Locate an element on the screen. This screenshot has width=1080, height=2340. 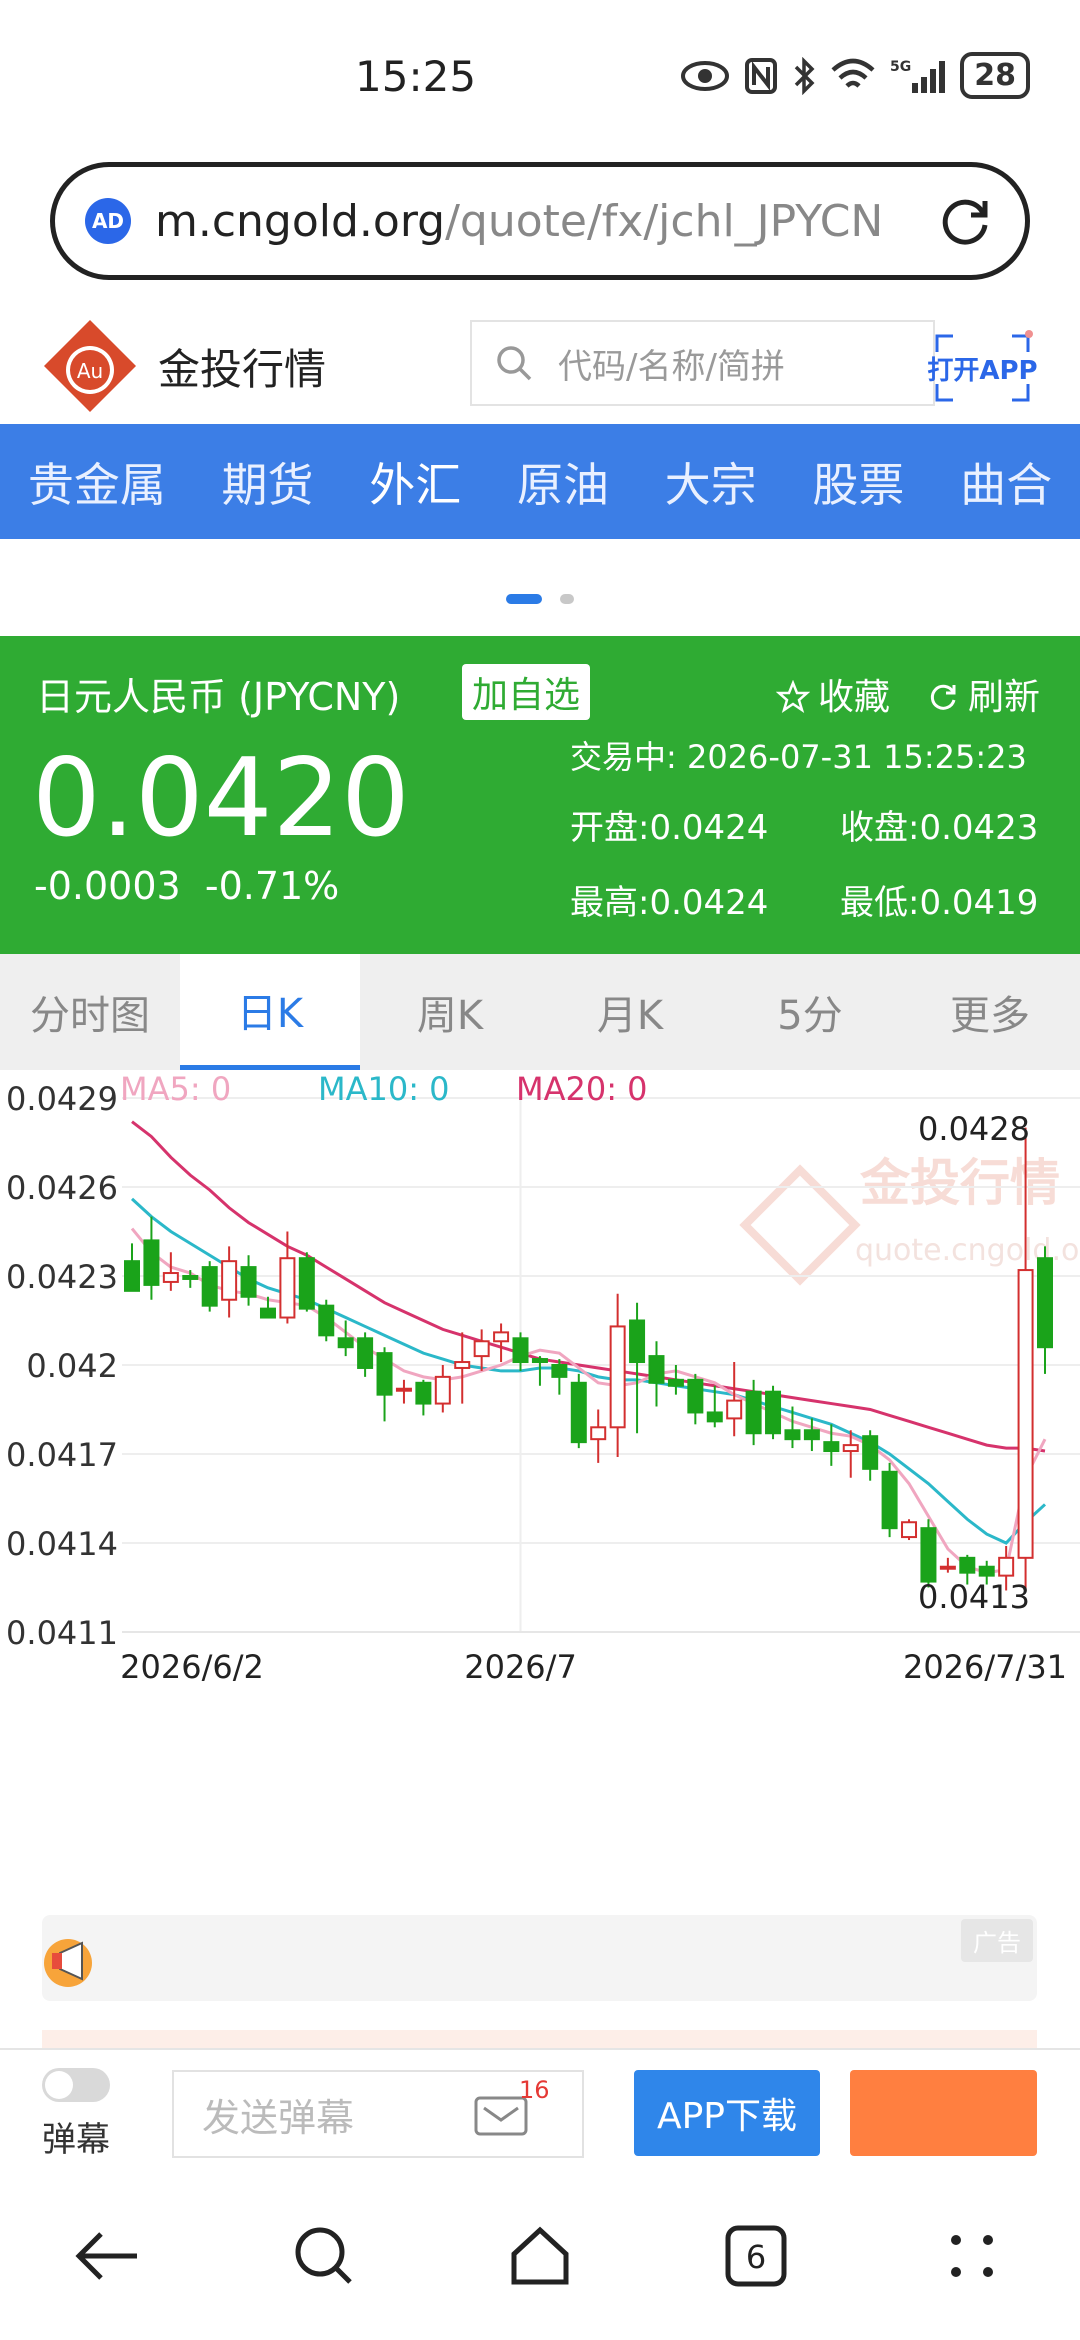
legend-ma5: MA5: 0 is located at coordinates (175, 1089).